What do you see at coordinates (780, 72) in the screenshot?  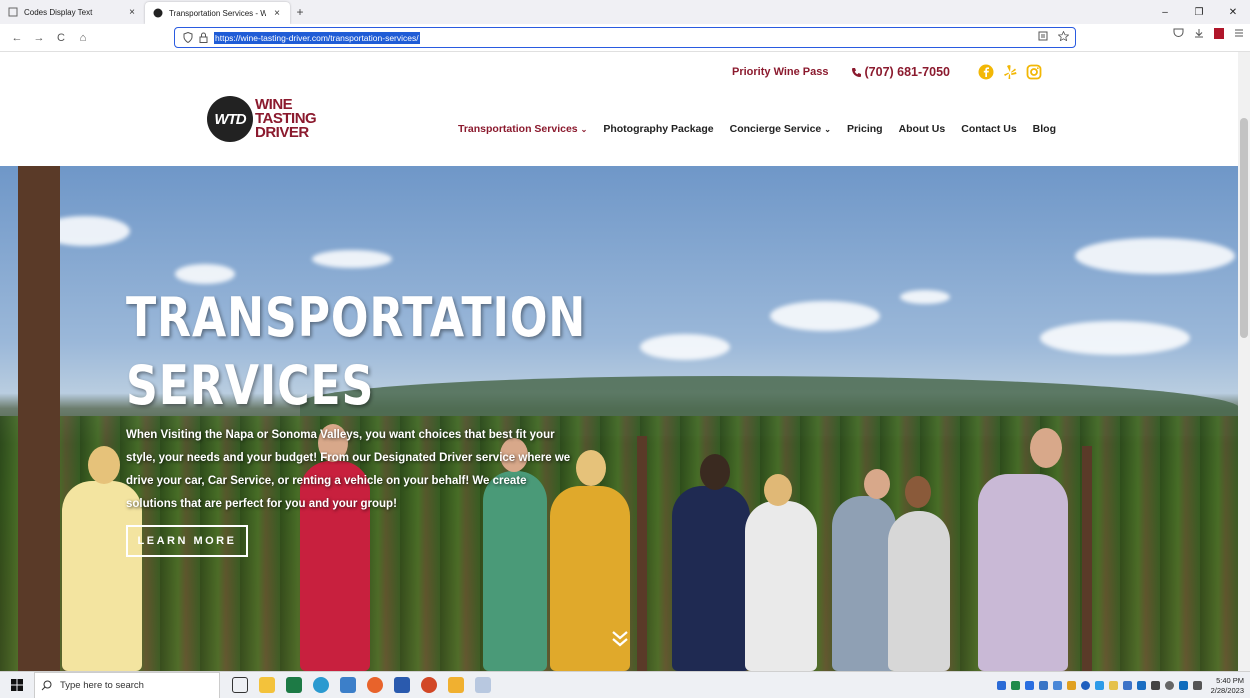 I see `priority-wine-pass-link: Priority Wine Pass` at bounding box center [780, 72].